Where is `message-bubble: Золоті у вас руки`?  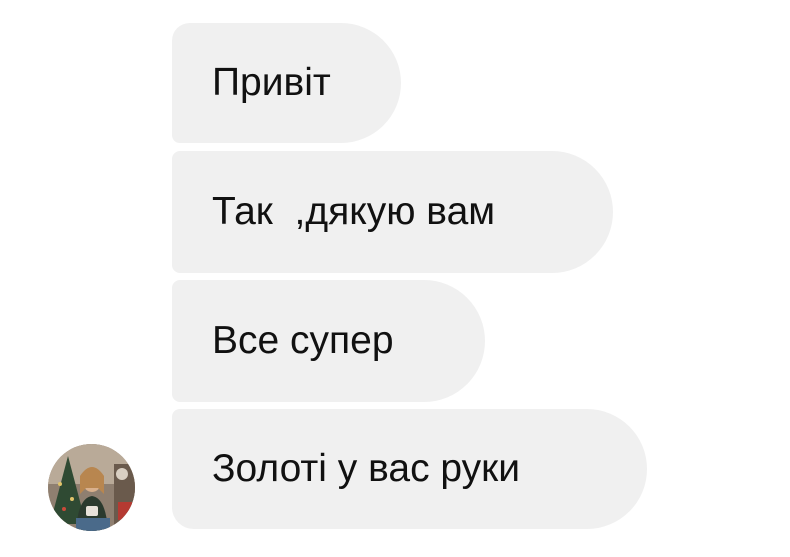 message-bubble: Золоті у вас руки is located at coordinates (409, 469).